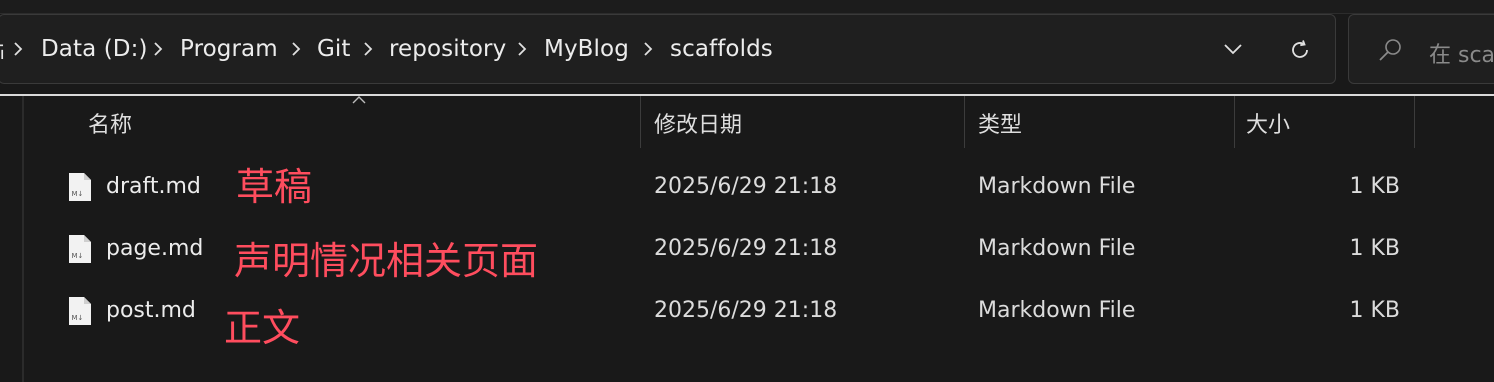 This screenshot has height=382, width=1494. I want to click on breadcrumb-item-program: Program, so click(229, 49).